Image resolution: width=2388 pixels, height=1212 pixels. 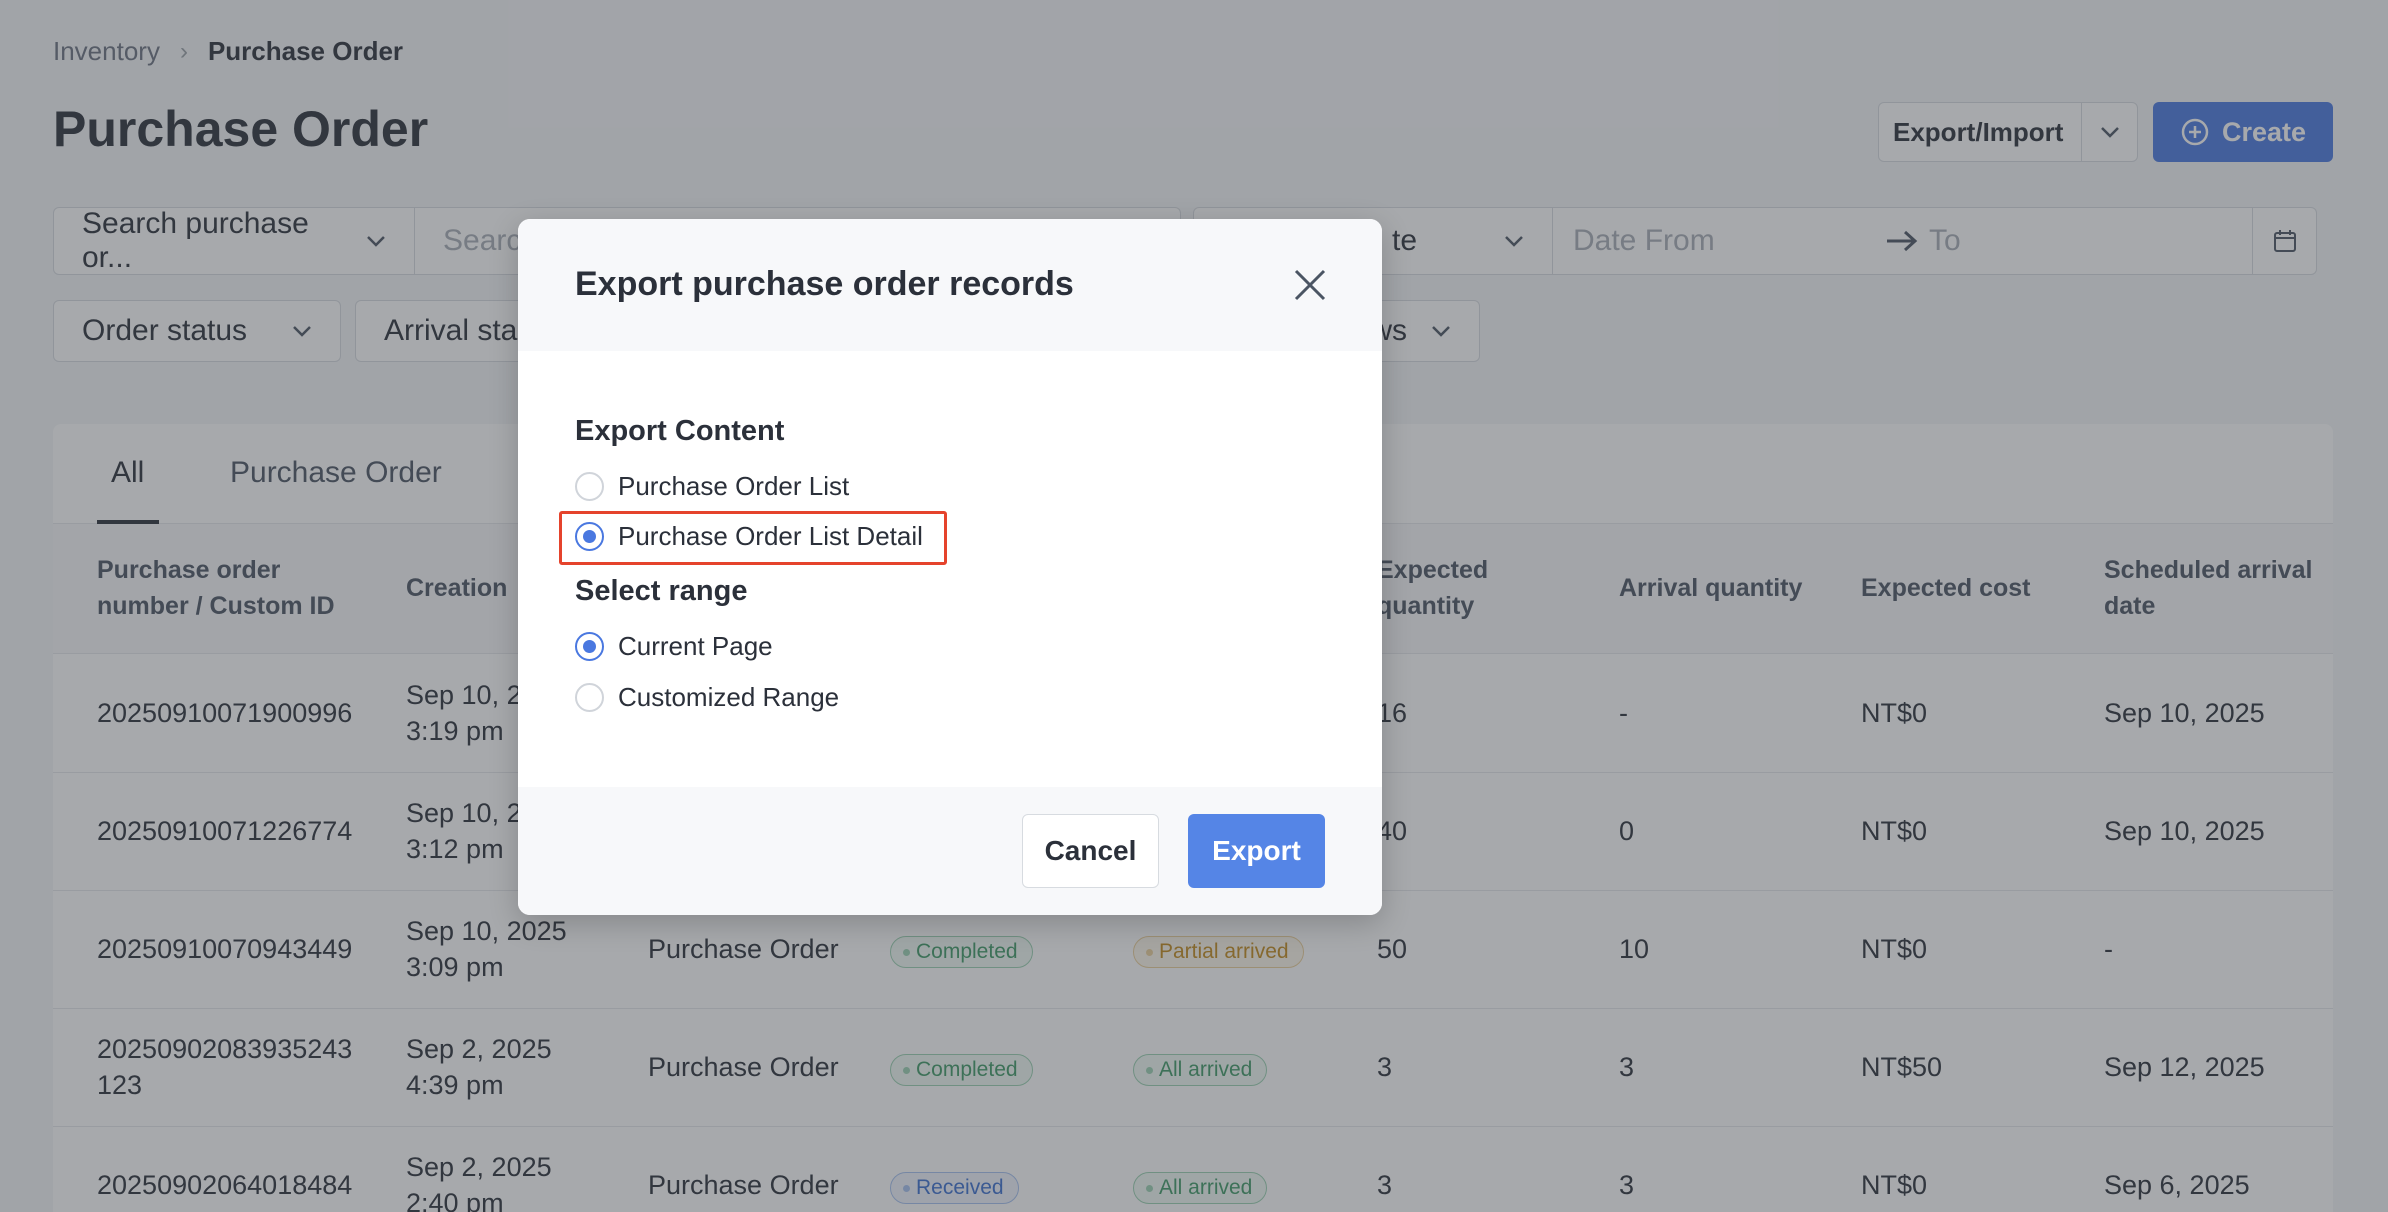 I want to click on export-option-list: Purchase Order List, so click(x=712, y=486).